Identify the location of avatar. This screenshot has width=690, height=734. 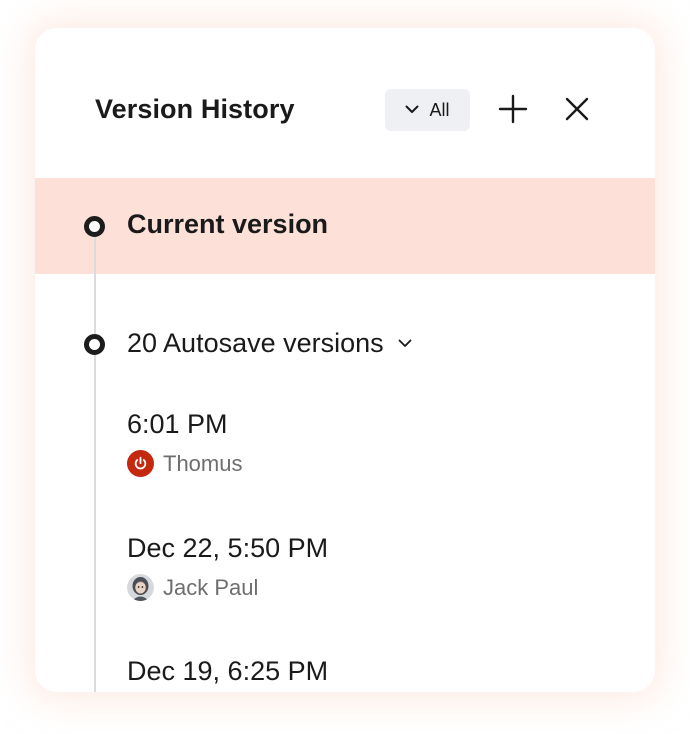
(140, 587).